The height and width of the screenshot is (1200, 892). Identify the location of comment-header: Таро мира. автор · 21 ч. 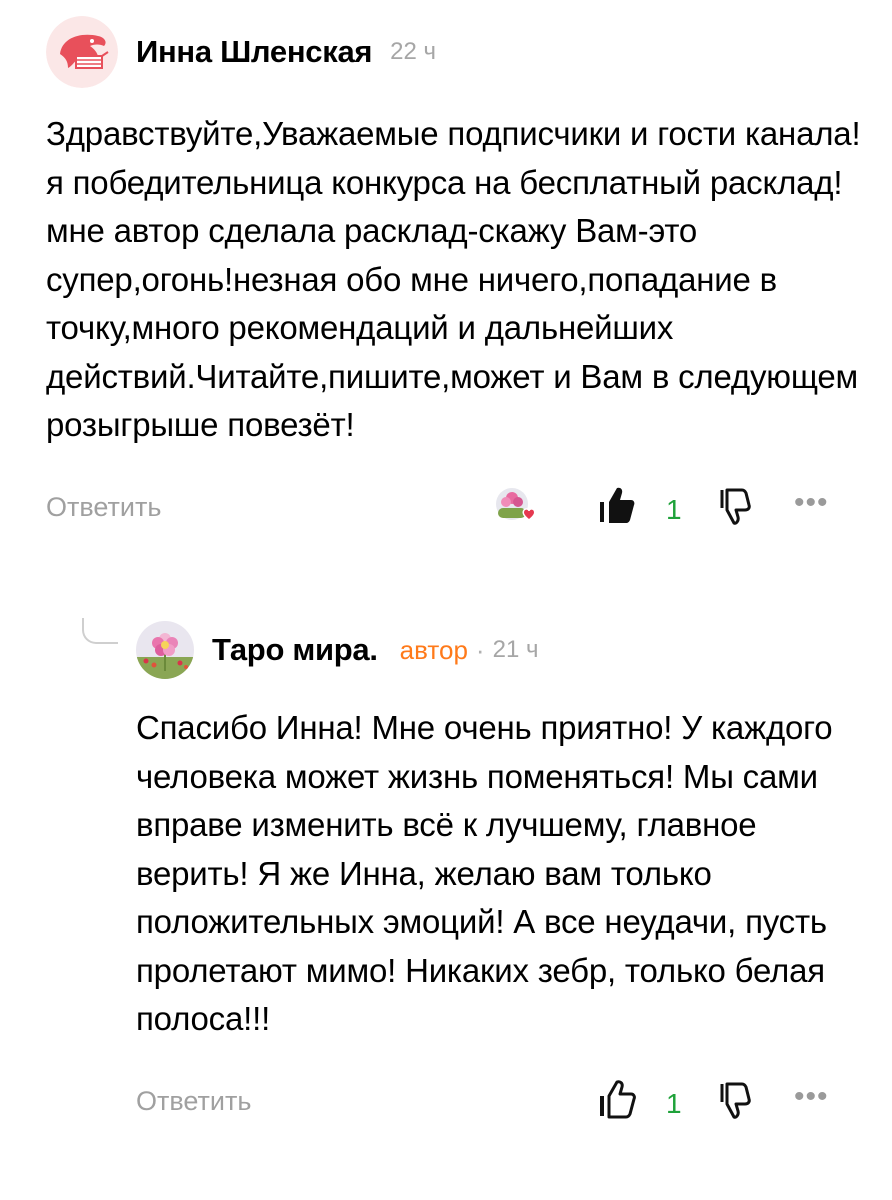
(501, 650).